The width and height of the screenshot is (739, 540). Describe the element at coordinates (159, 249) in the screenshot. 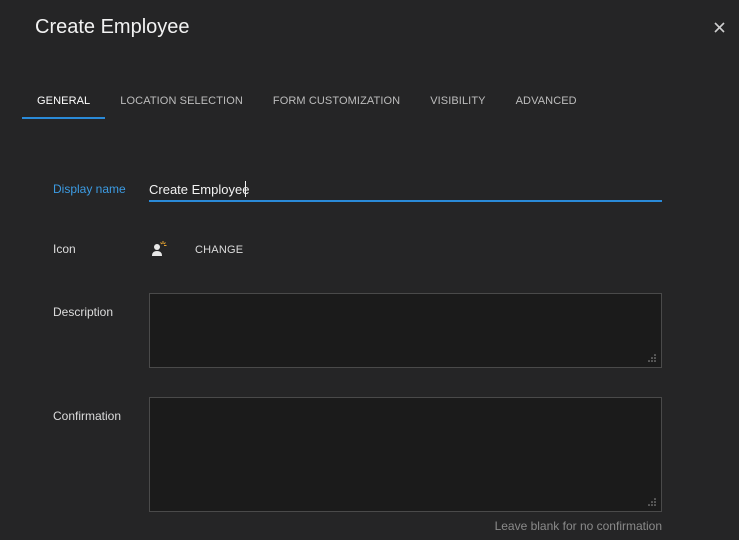

I see `person-add-icon` at that location.